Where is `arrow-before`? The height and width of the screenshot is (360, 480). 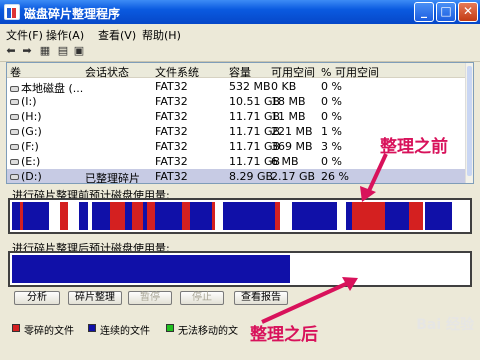 arrow-before is located at coordinates (377, 173).